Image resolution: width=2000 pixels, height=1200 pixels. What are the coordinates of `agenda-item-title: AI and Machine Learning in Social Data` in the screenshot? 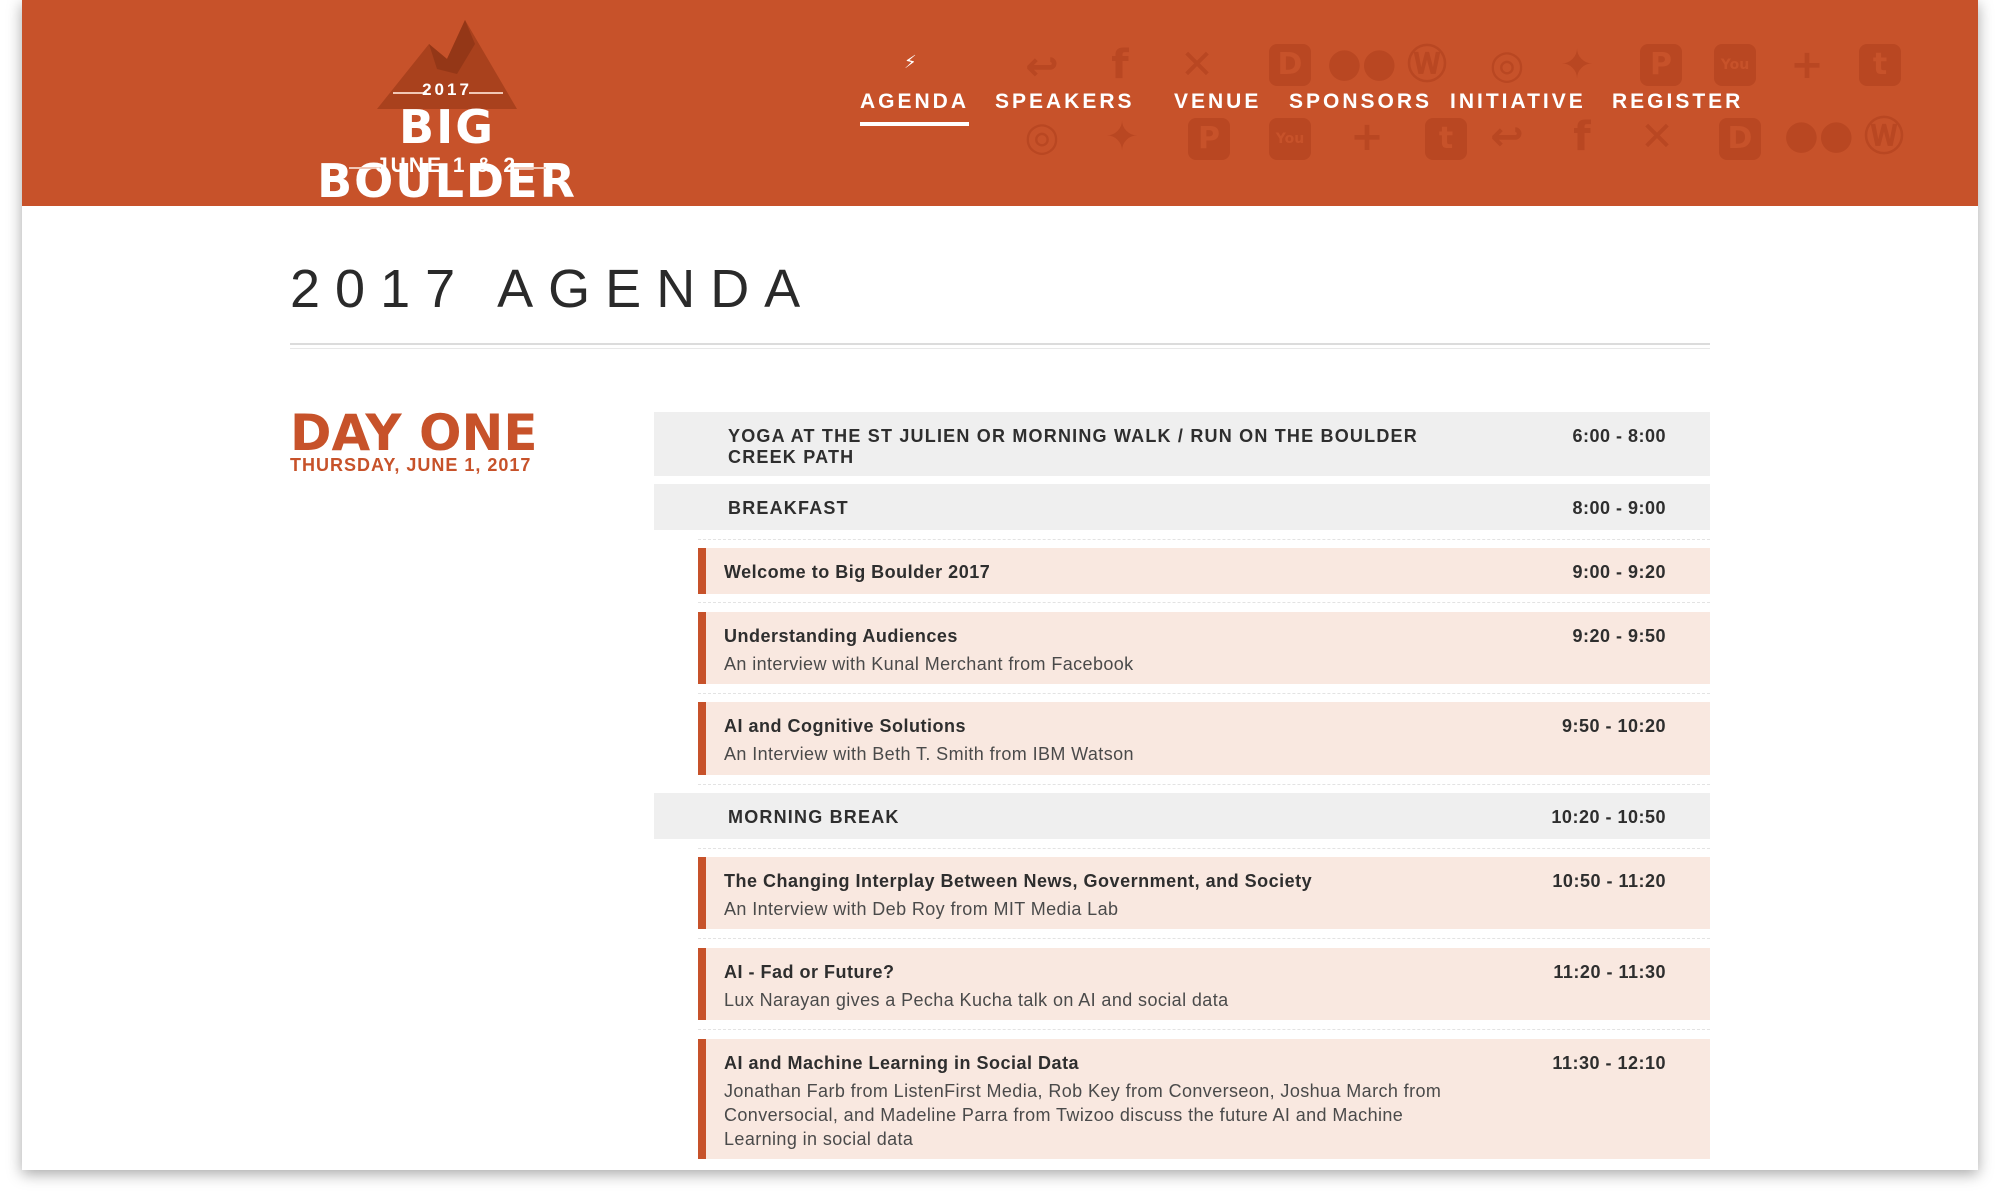 It's located at (902, 1063).